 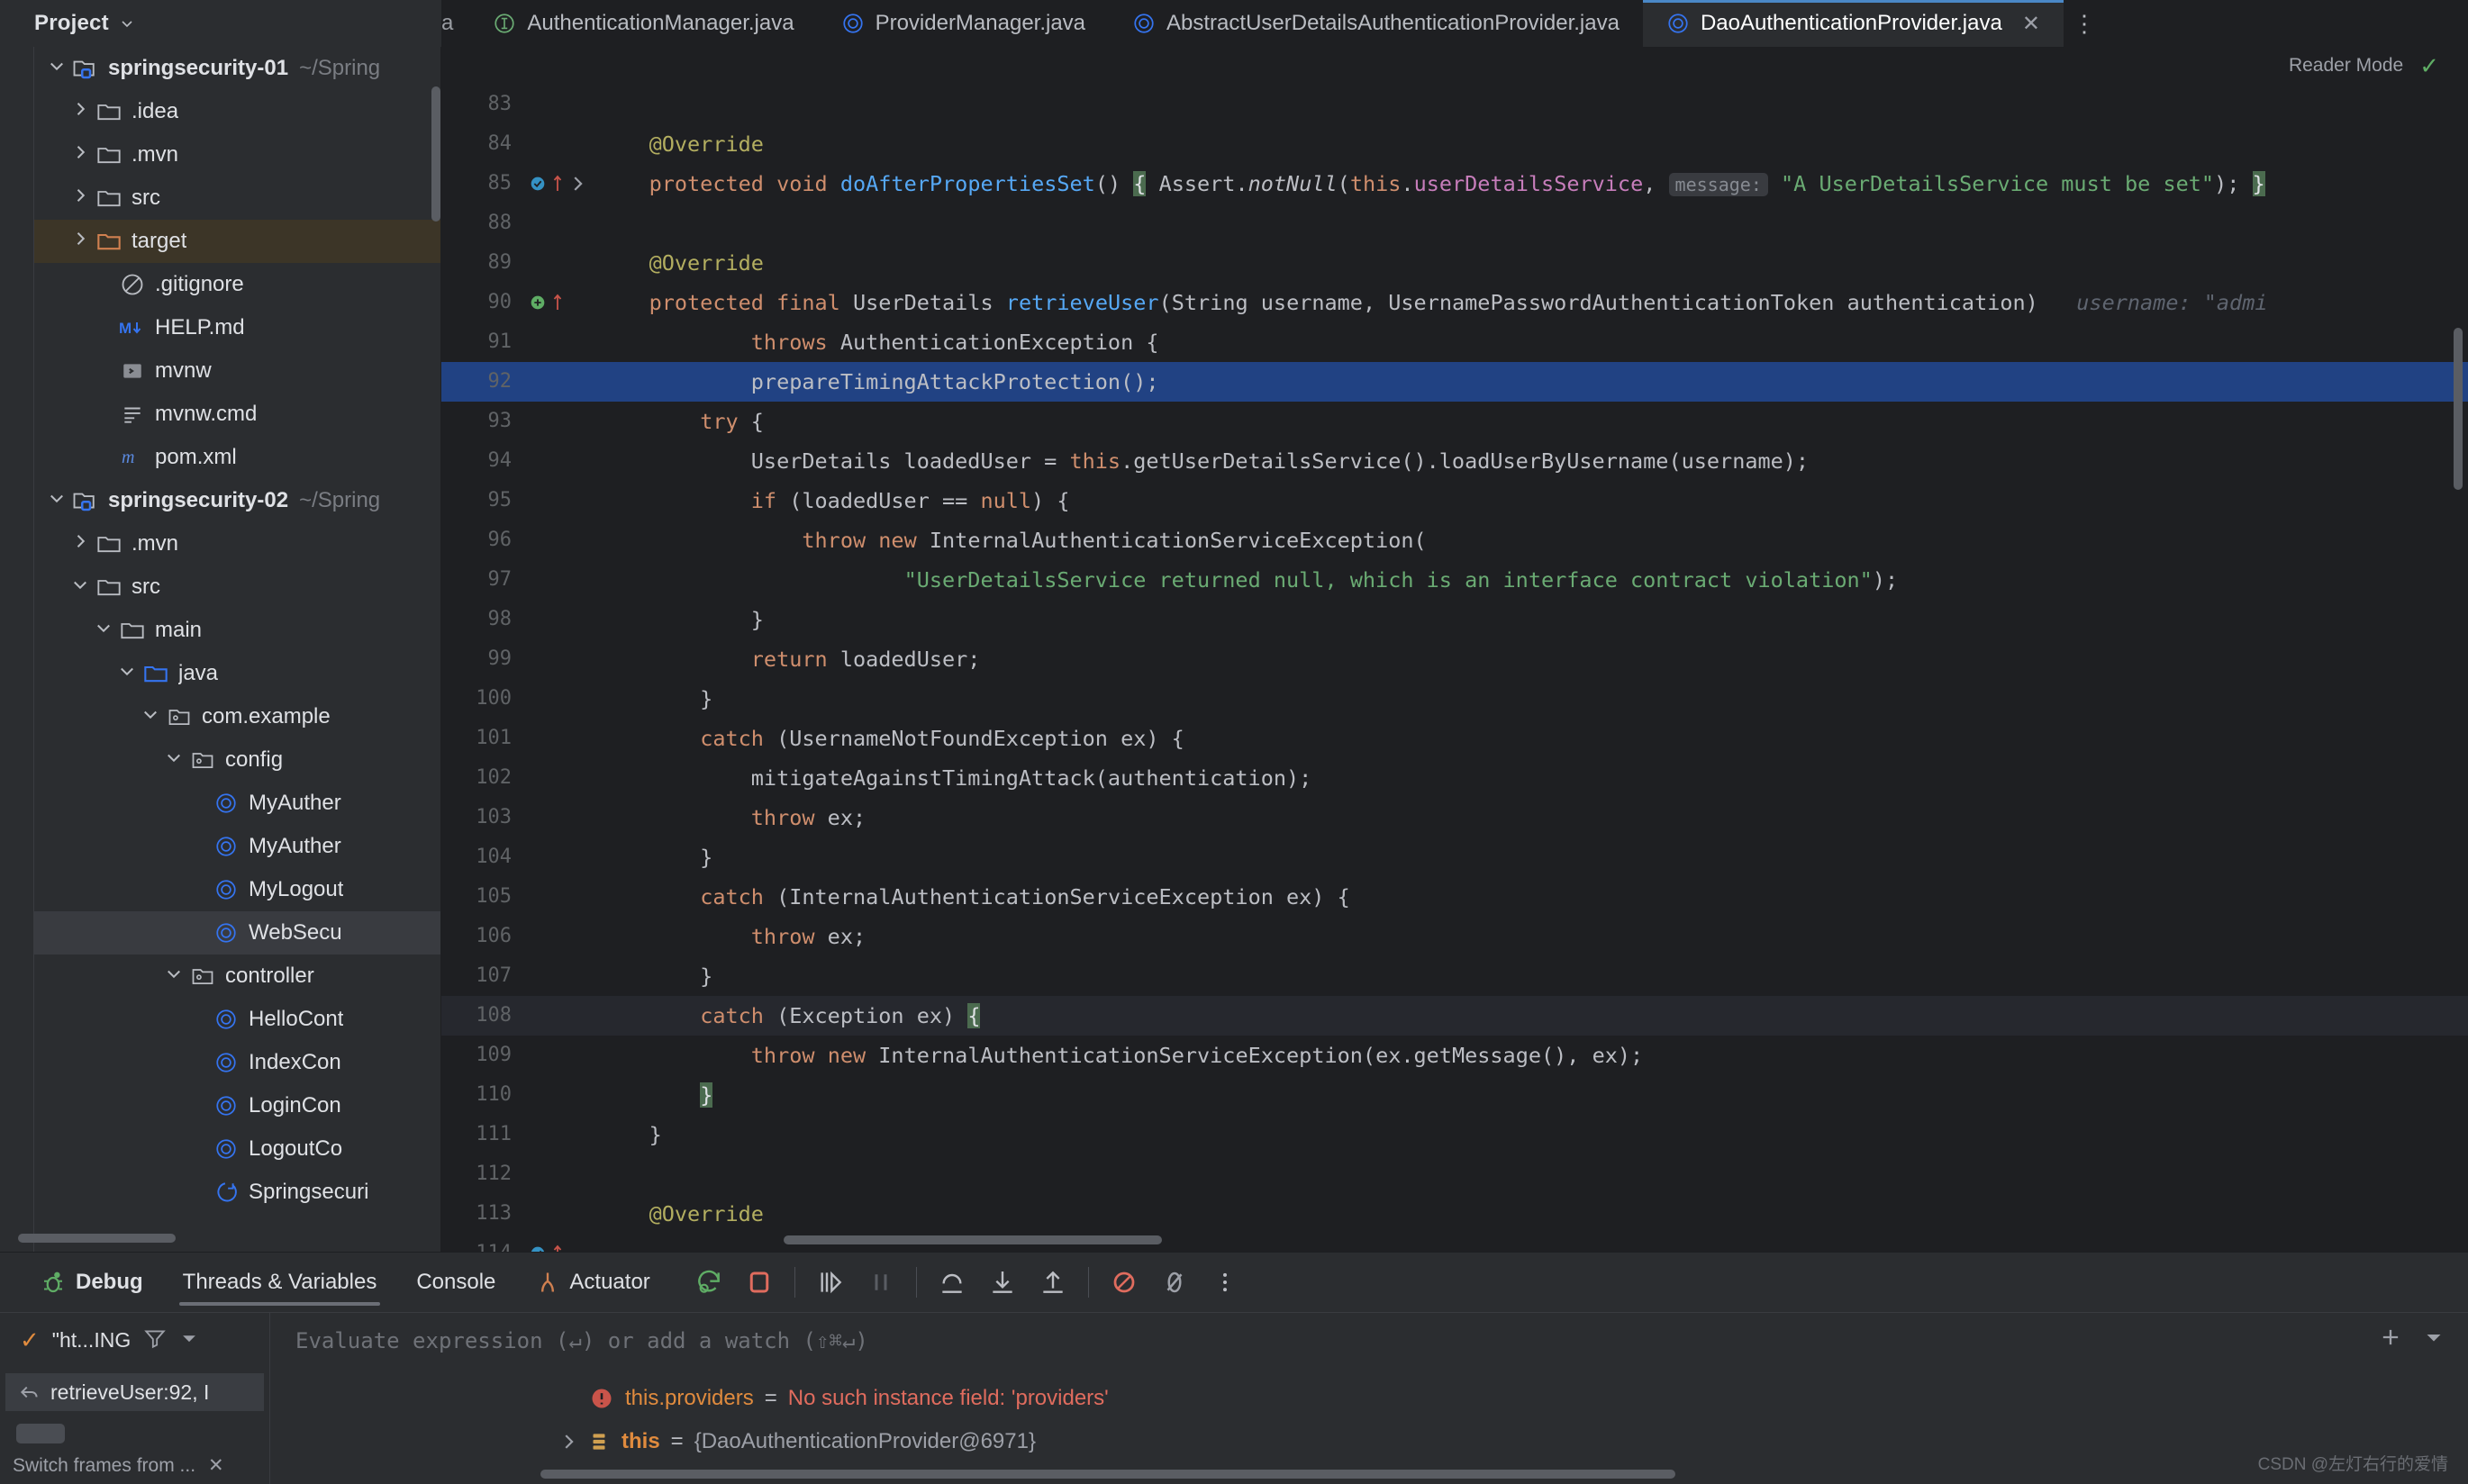 I want to click on tree-item--idea: .idea, so click(x=237, y=111).